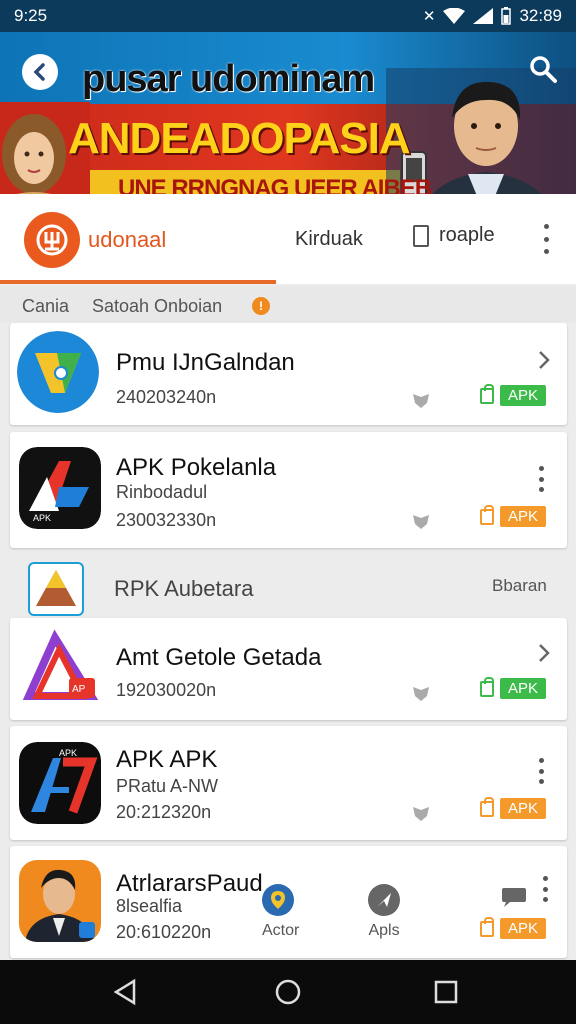  I want to click on tab-roaple: roaple, so click(454, 235).